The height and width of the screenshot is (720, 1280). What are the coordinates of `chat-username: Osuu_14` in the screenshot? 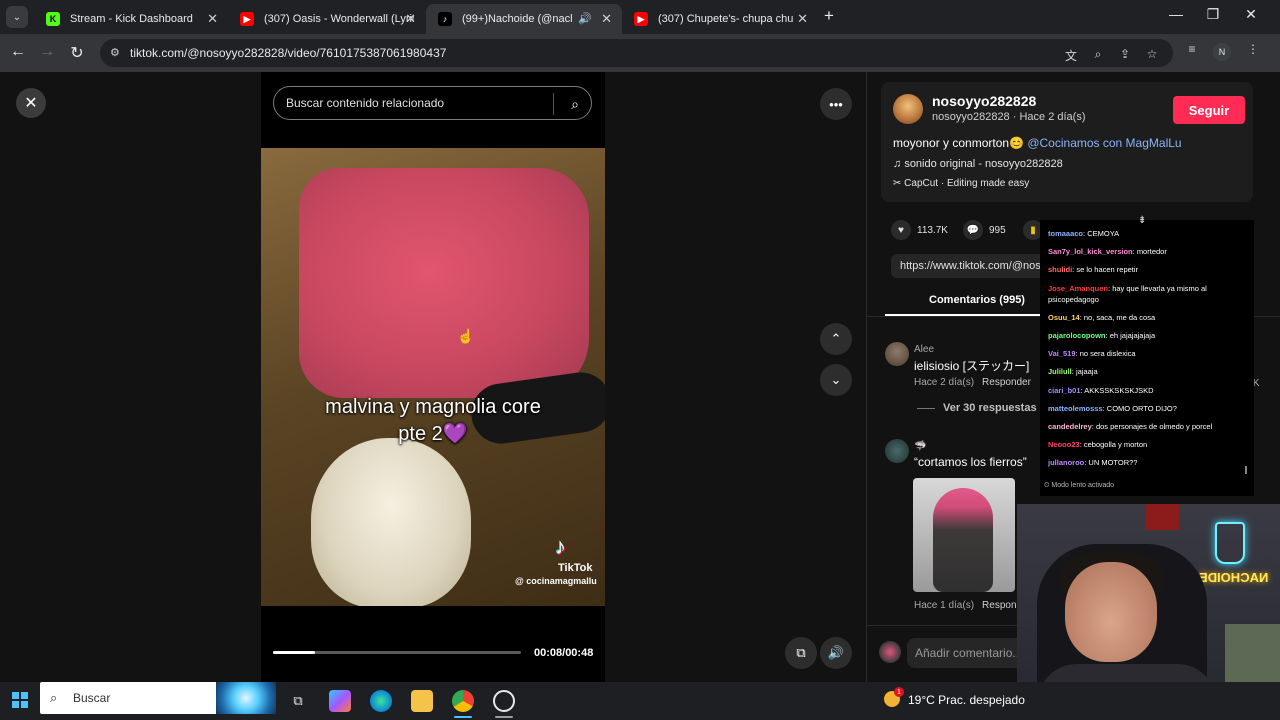 It's located at (1064, 317).